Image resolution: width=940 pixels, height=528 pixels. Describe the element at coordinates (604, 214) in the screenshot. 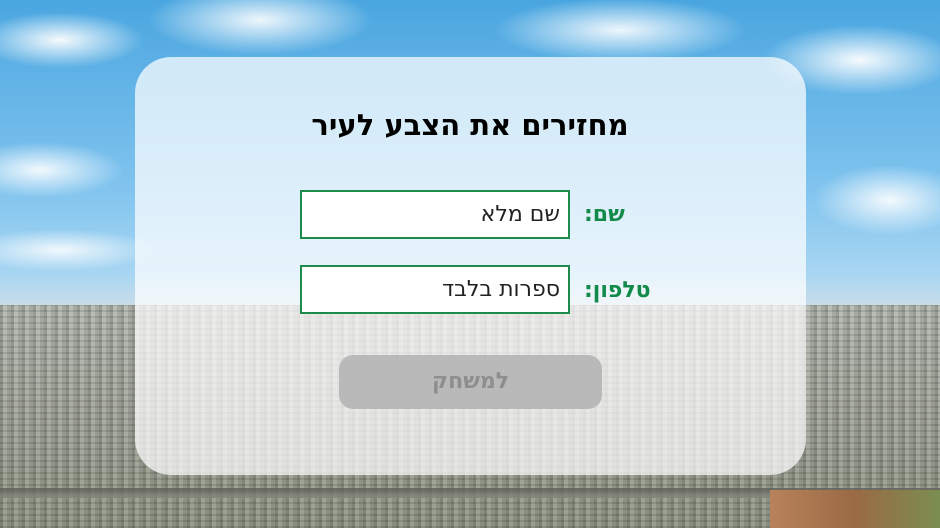

I see `name-label: שם:` at that location.